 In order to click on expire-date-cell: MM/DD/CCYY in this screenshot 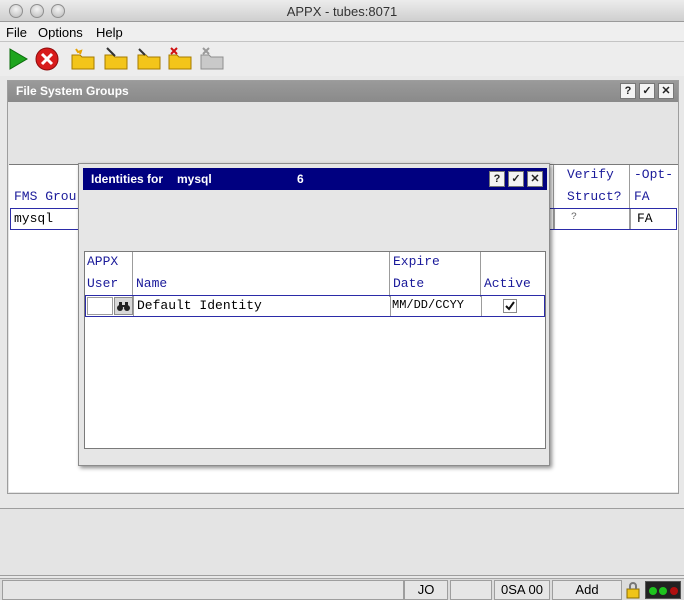, I will do `click(428, 305)`.